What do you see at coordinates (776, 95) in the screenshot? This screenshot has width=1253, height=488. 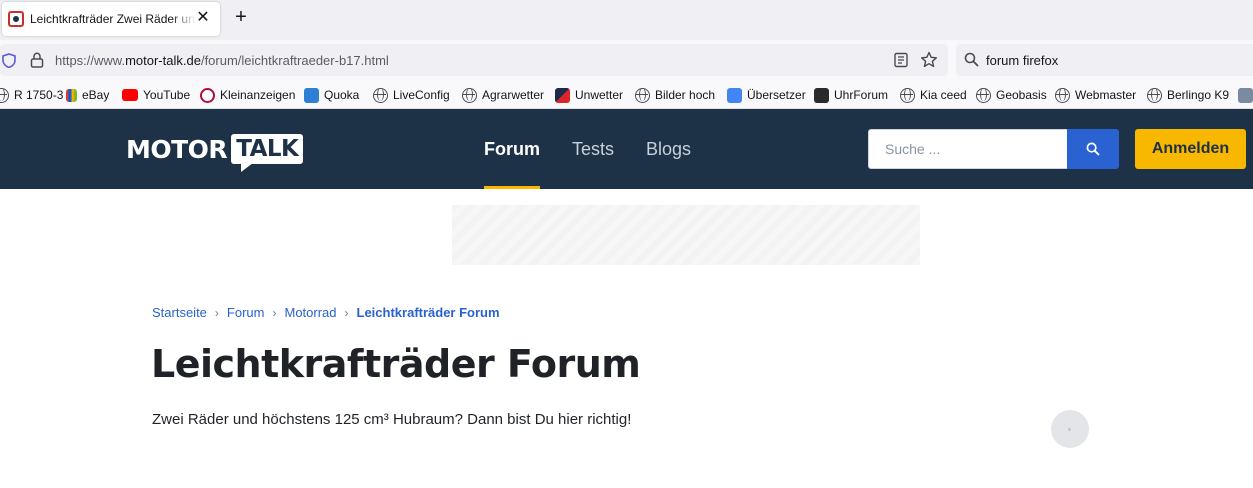 I see `bookmark-label: Übersetzer` at bounding box center [776, 95].